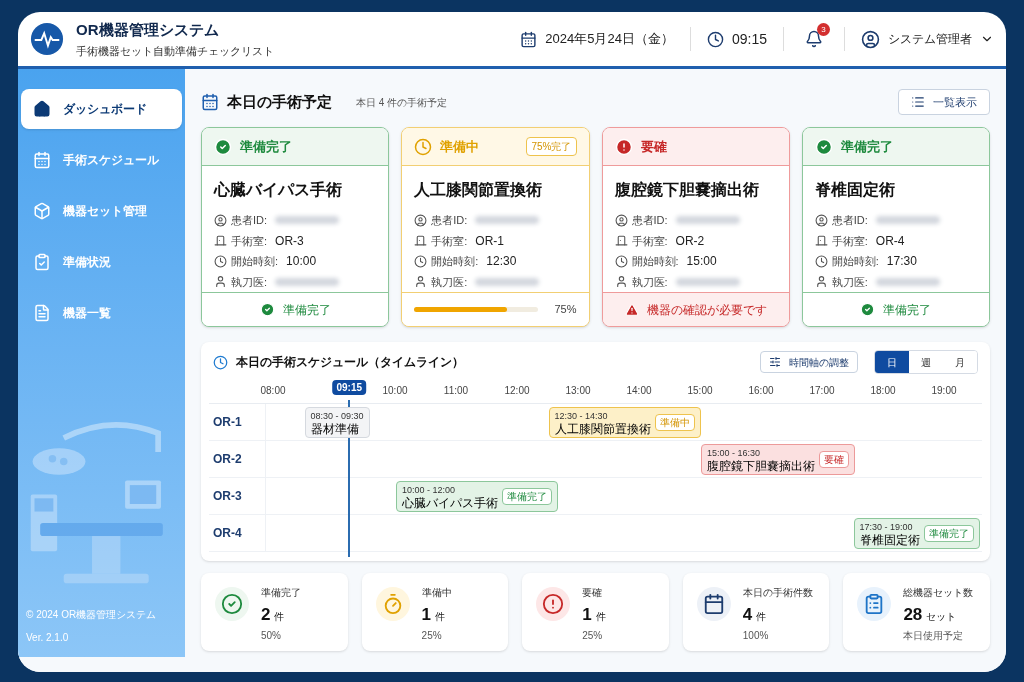 This screenshot has height=682, width=1024. Describe the element at coordinates (42, 313) in the screenshot. I see `document-icon` at that location.